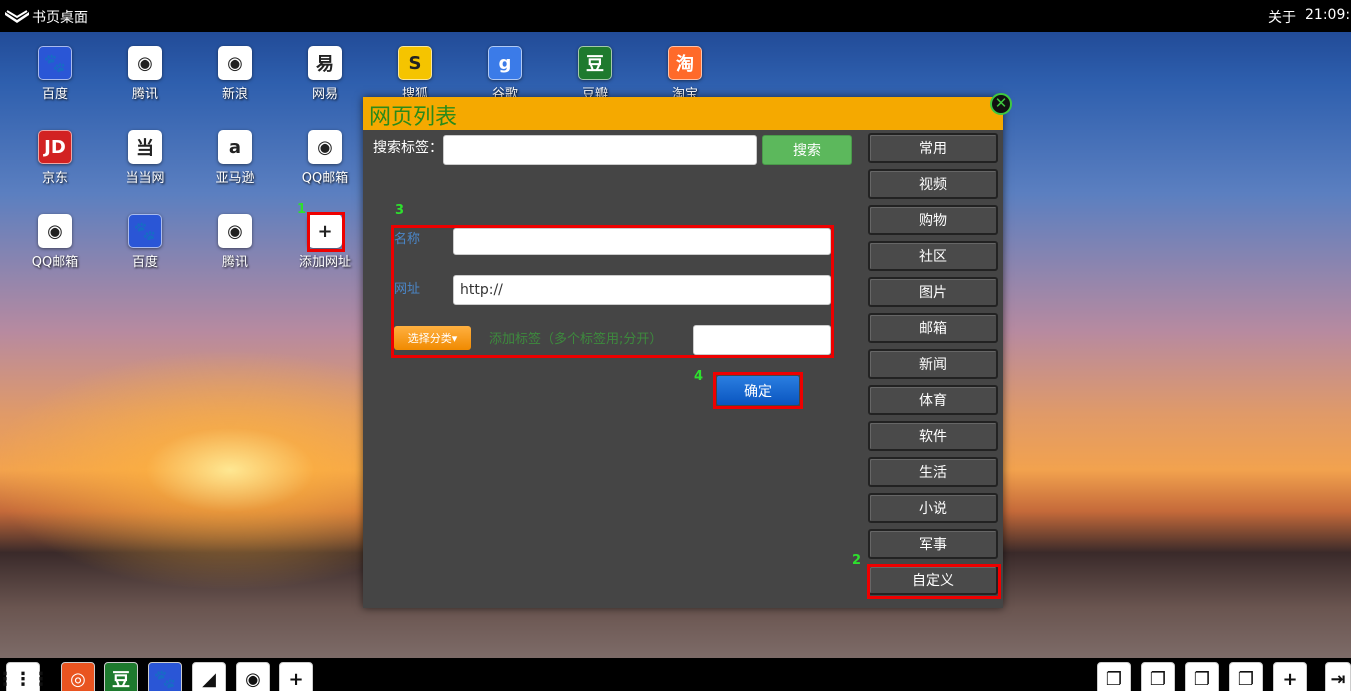  Describe the element at coordinates (407, 239) in the screenshot. I see `name-label: 名称` at that location.